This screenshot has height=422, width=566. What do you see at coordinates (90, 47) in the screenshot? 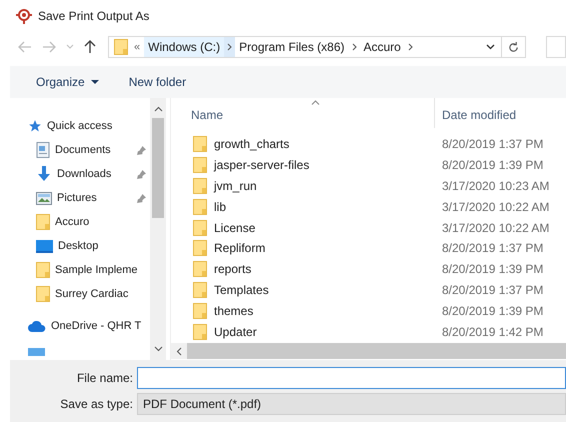
I see `up-arrow-icon` at bounding box center [90, 47].